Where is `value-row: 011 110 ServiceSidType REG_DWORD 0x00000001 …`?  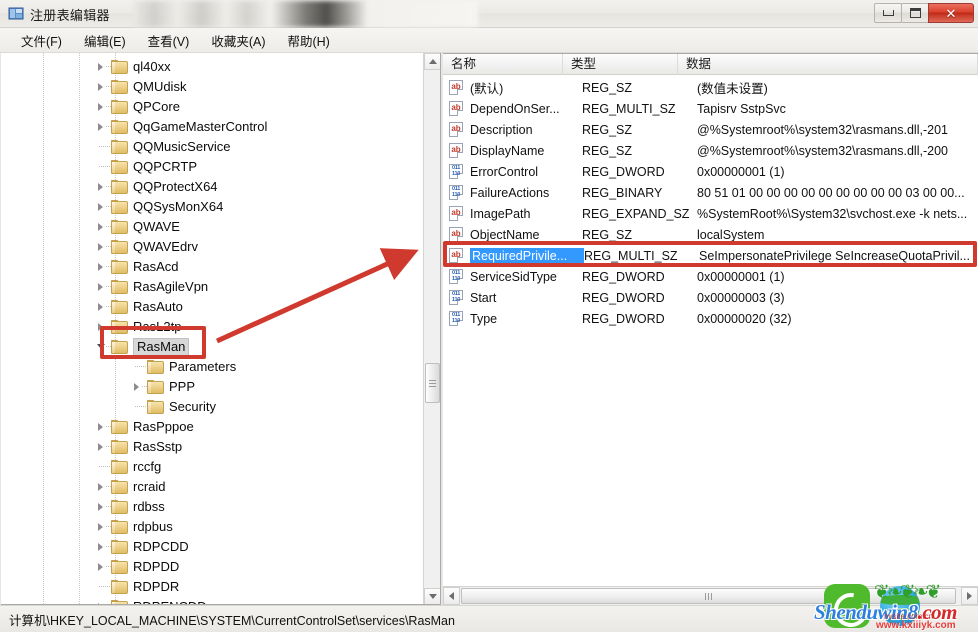
value-row: 011 110 ServiceSidType REG_DWORD 0x00000001 … is located at coordinates (710, 276).